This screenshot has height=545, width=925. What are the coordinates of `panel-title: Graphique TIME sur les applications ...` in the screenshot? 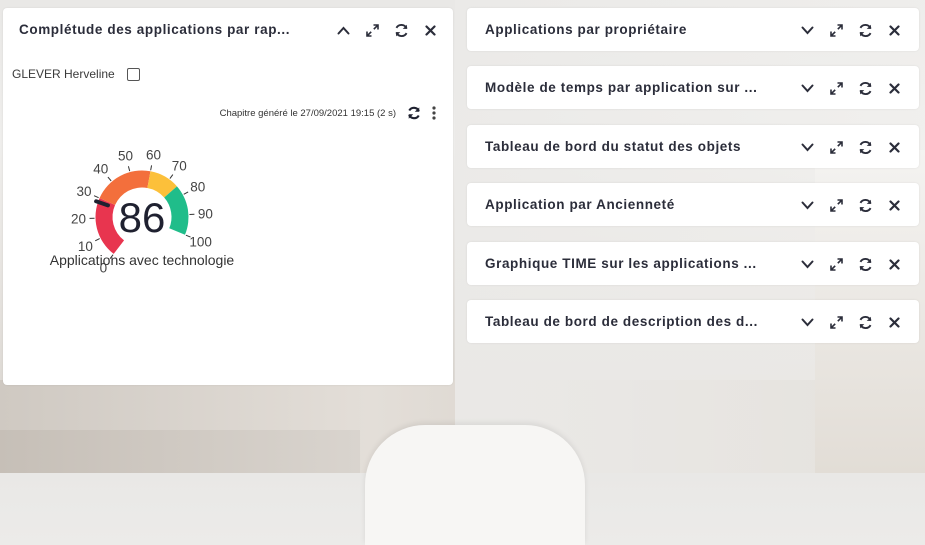 It's located at (641, 263).